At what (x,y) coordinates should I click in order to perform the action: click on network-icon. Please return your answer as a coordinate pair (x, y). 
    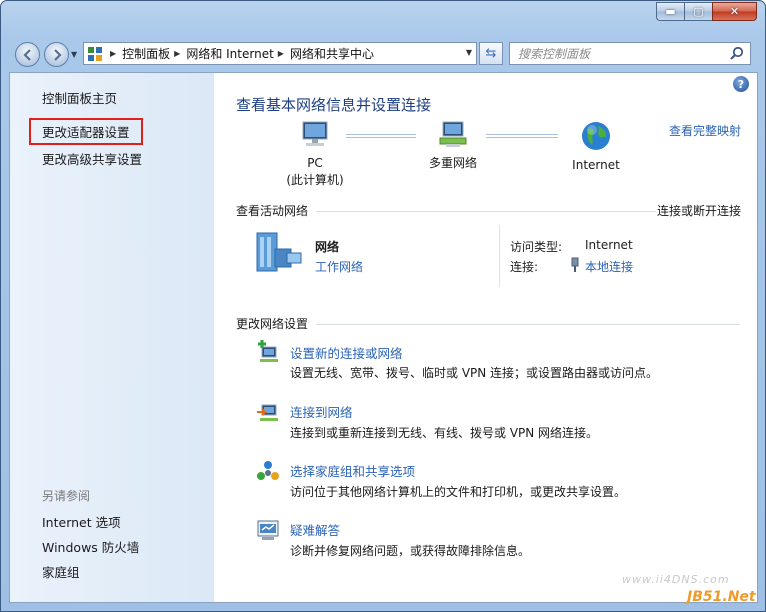
    Looking at the image, I should click on (278, 253).